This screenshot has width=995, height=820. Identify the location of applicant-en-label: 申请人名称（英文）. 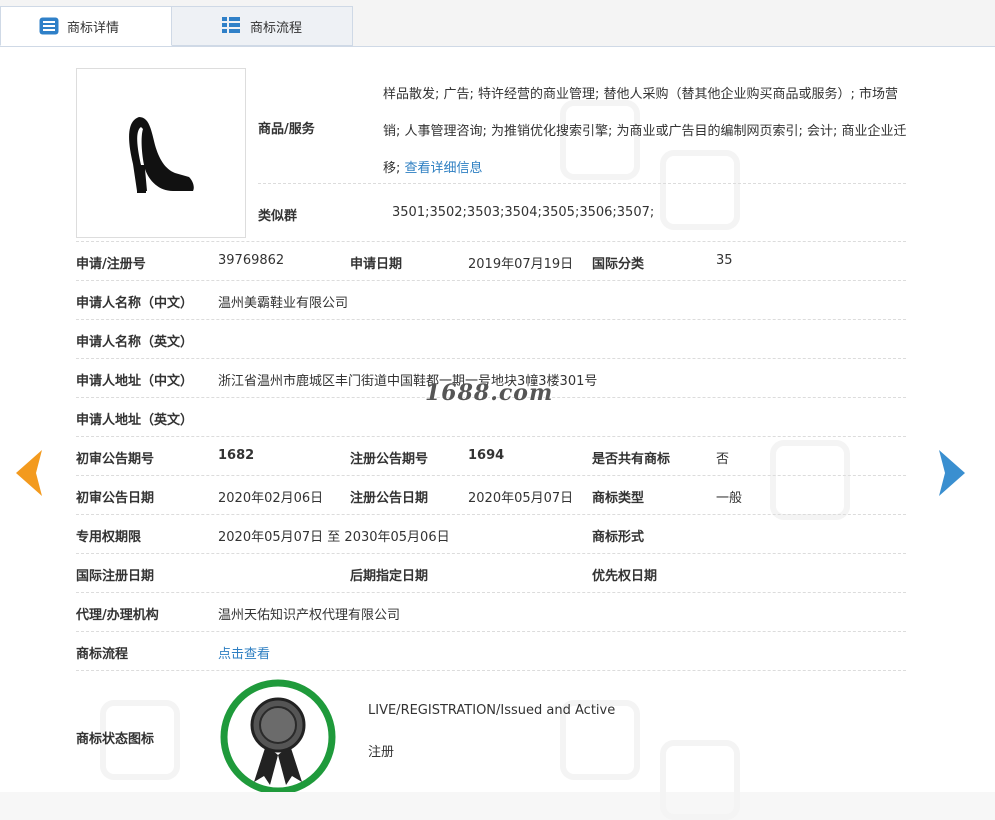
(135, 342).